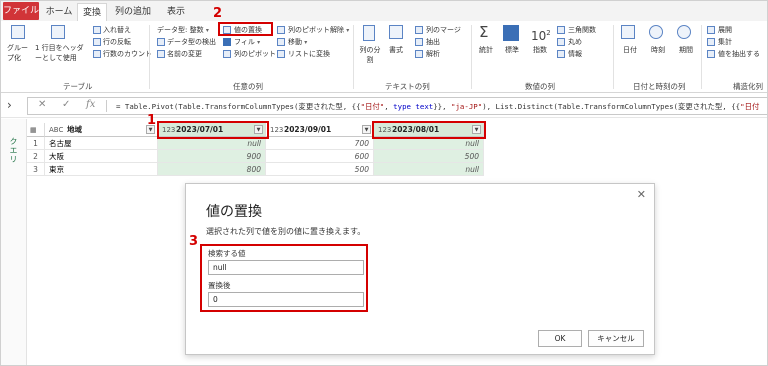 The height and width of the screenshot is (366, 768). What do you see at coordinates (433, 54) in the screenshot?
I see `parse-dropdown: 解析` at bounding box center [433, 54].